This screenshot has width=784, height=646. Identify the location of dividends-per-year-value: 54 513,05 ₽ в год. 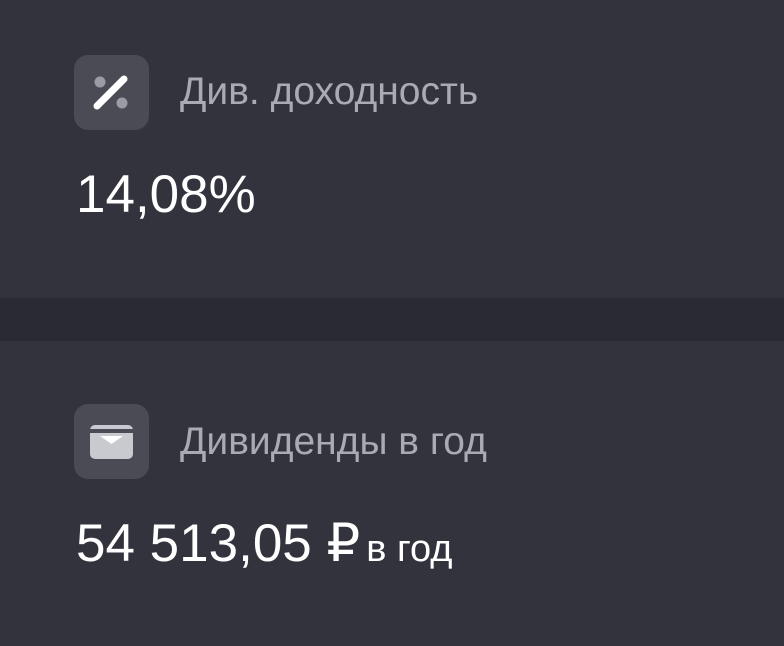
(264, 543).